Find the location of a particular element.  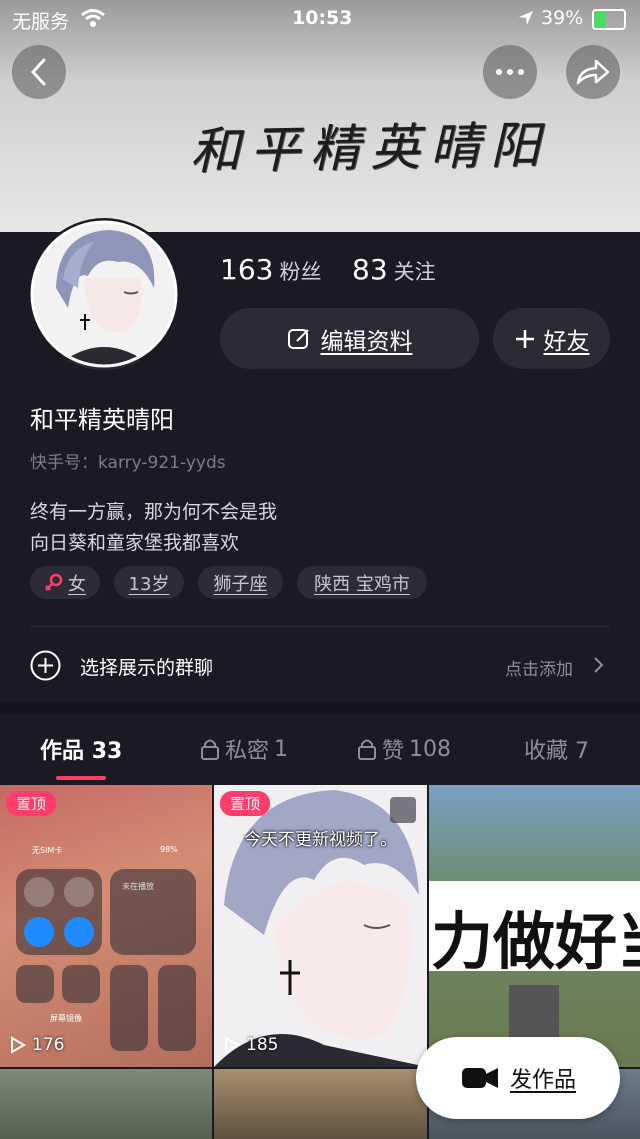

chevron-left-icon is located at coordinates (38, 72).